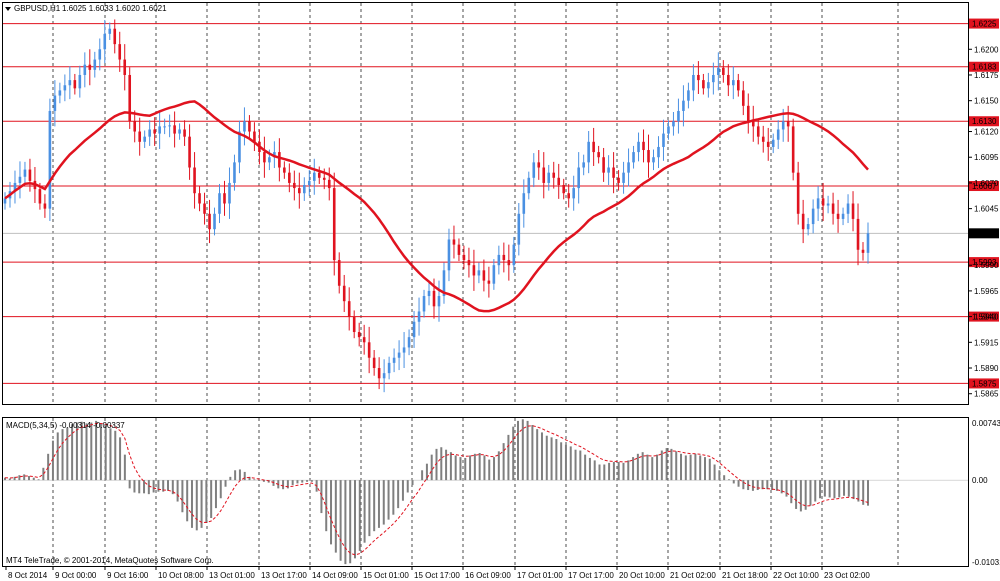 The width and height of the screenshot is (1000, 581). I want to click on x-tick-label: 22 Oct 10:00, so click(796, 575).